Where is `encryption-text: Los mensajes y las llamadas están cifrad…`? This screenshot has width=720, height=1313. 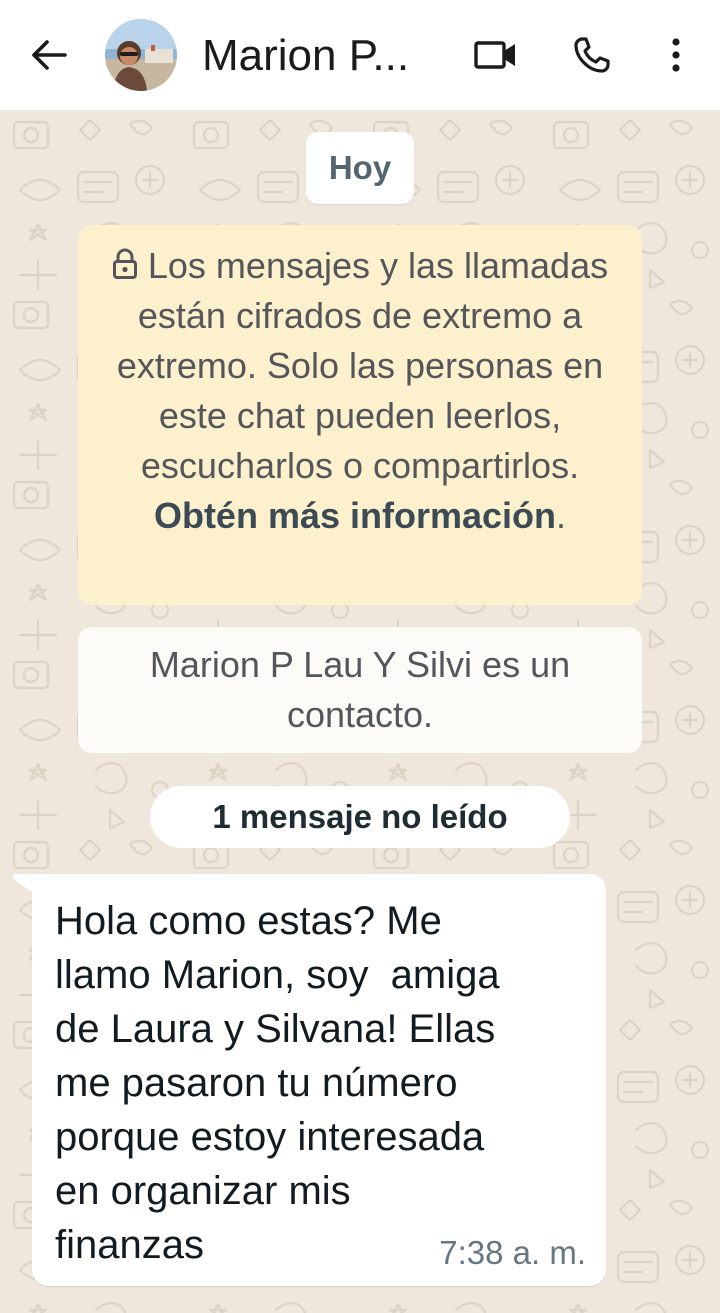 encryption-text: Los mensajes y las llamadas están cifrad… is located at coordinates (362, 365).